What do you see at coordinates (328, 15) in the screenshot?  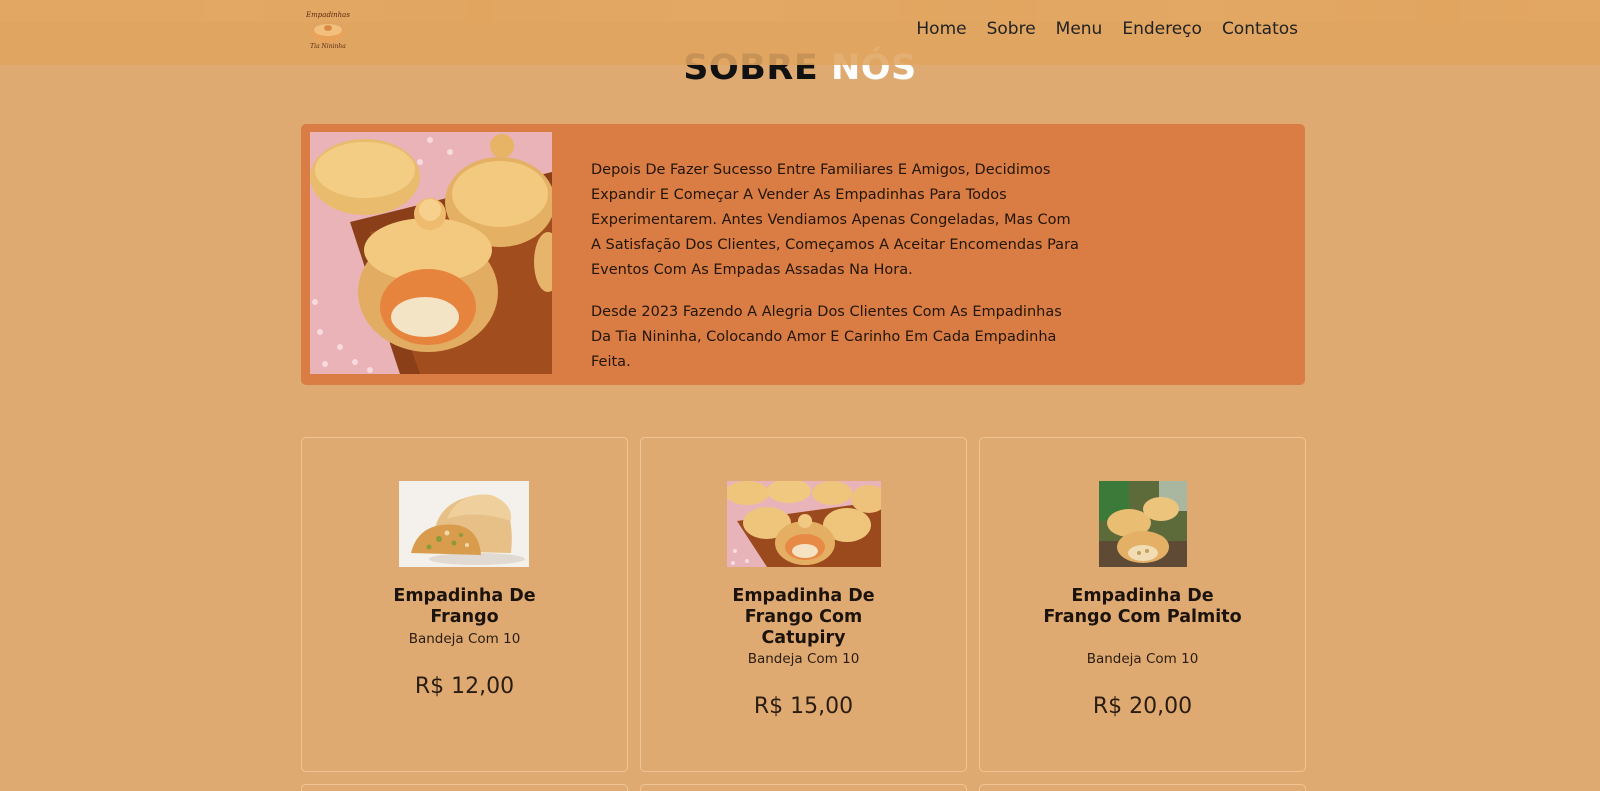 I see `logo-text-top: Empadinhas` at bounding box center [328, 15].